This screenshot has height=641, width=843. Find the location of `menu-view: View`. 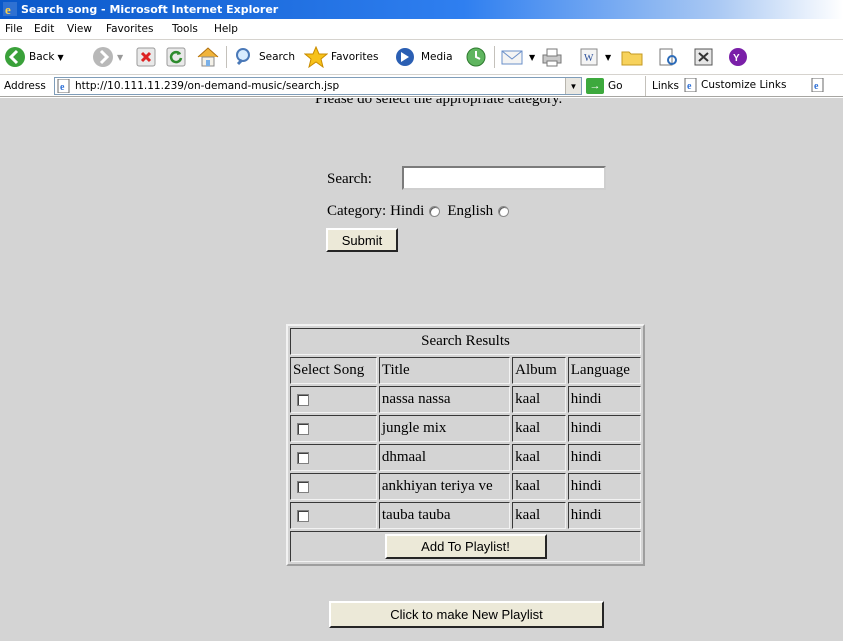

menu-view: View is located at coordinates (79, 29).